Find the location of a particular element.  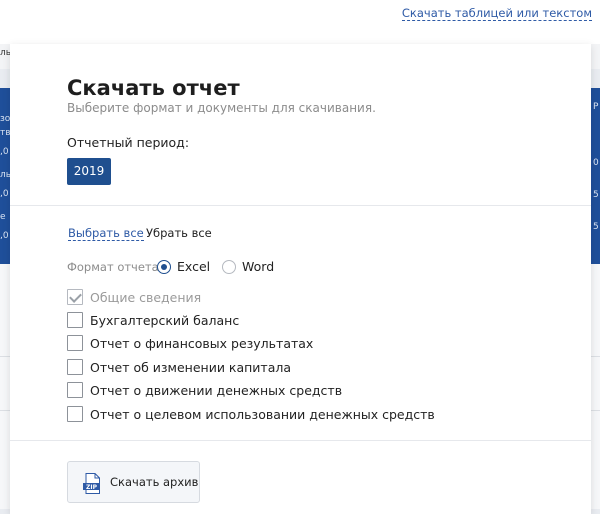

zip-file-icon: ZIP is located at coordinates (91, 483).